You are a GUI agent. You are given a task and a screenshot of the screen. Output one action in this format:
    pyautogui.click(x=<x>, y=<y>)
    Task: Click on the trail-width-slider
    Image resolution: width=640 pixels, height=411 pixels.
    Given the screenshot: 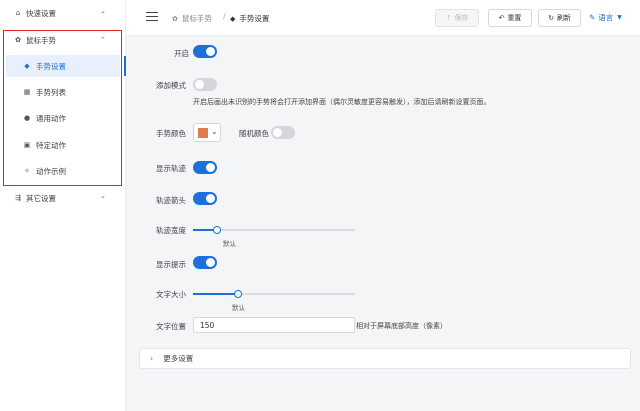 What is the action you would take?
    pyautogui.click(x=274, y=230)
    